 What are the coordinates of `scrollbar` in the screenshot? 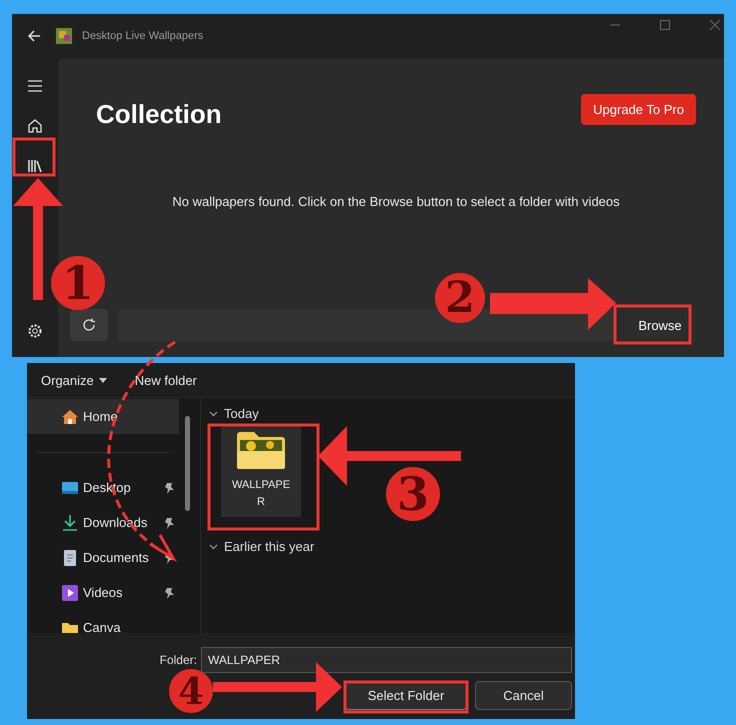 It's located at (187, 463).